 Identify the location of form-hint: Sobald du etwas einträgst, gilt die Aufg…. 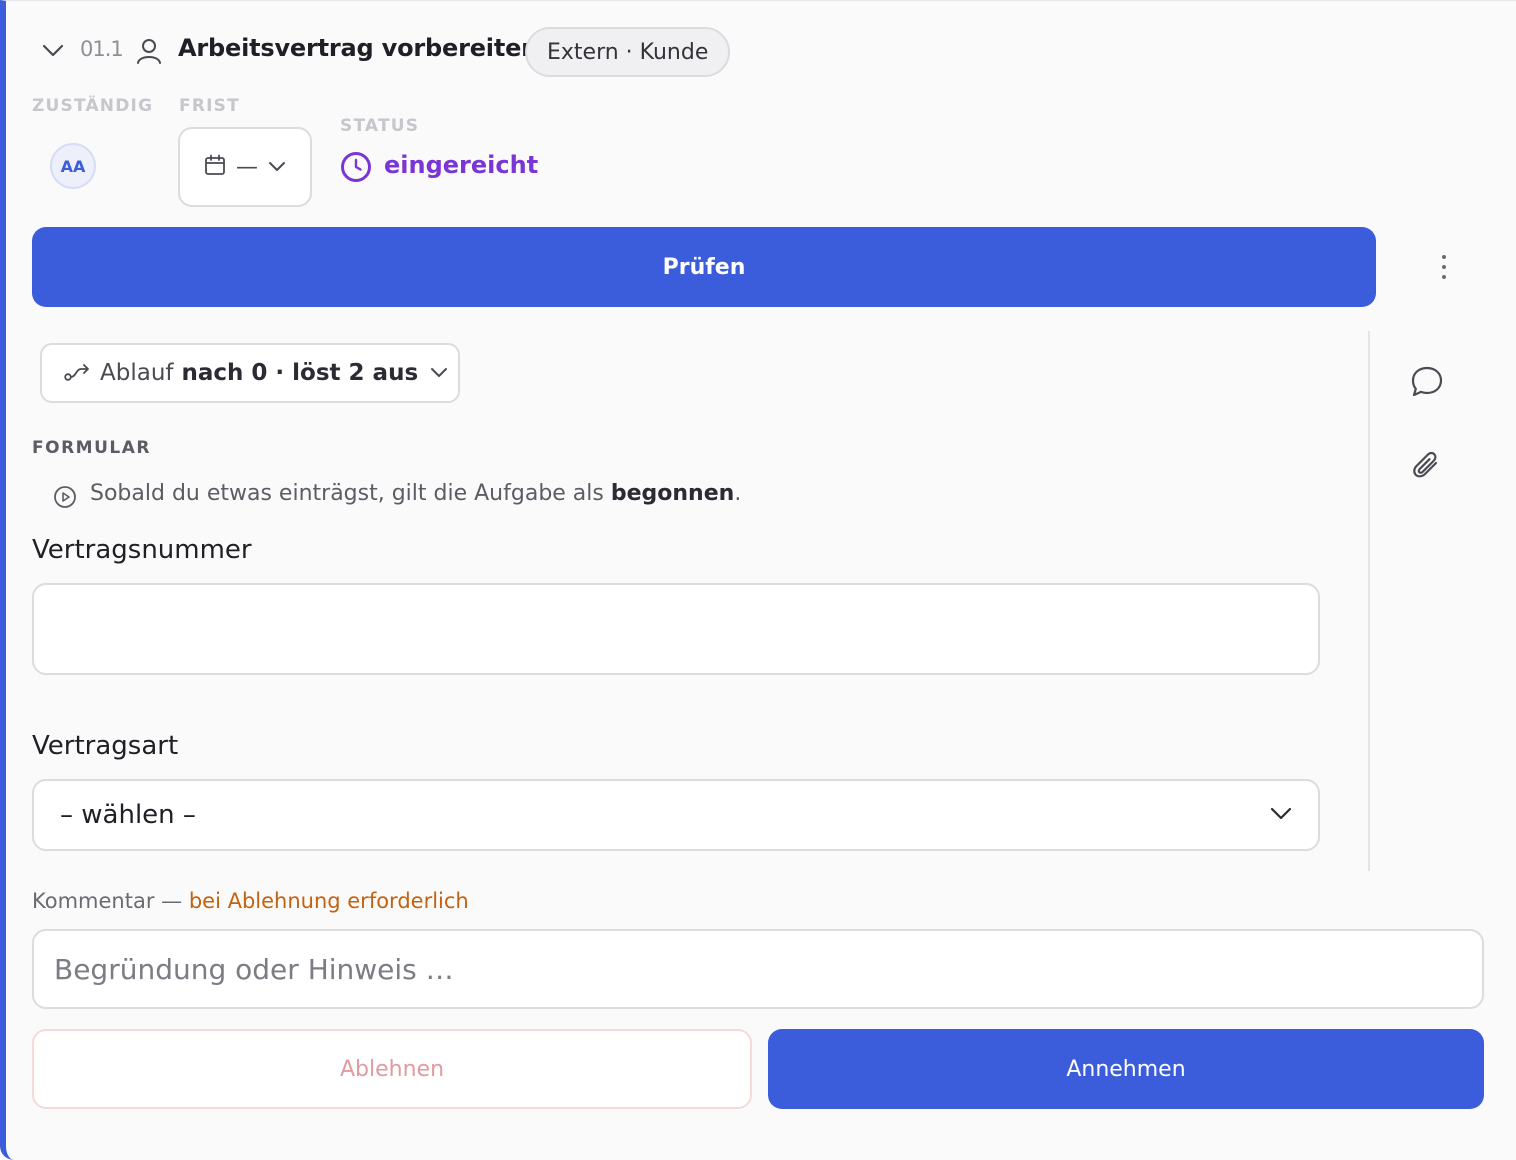
(416, 493).